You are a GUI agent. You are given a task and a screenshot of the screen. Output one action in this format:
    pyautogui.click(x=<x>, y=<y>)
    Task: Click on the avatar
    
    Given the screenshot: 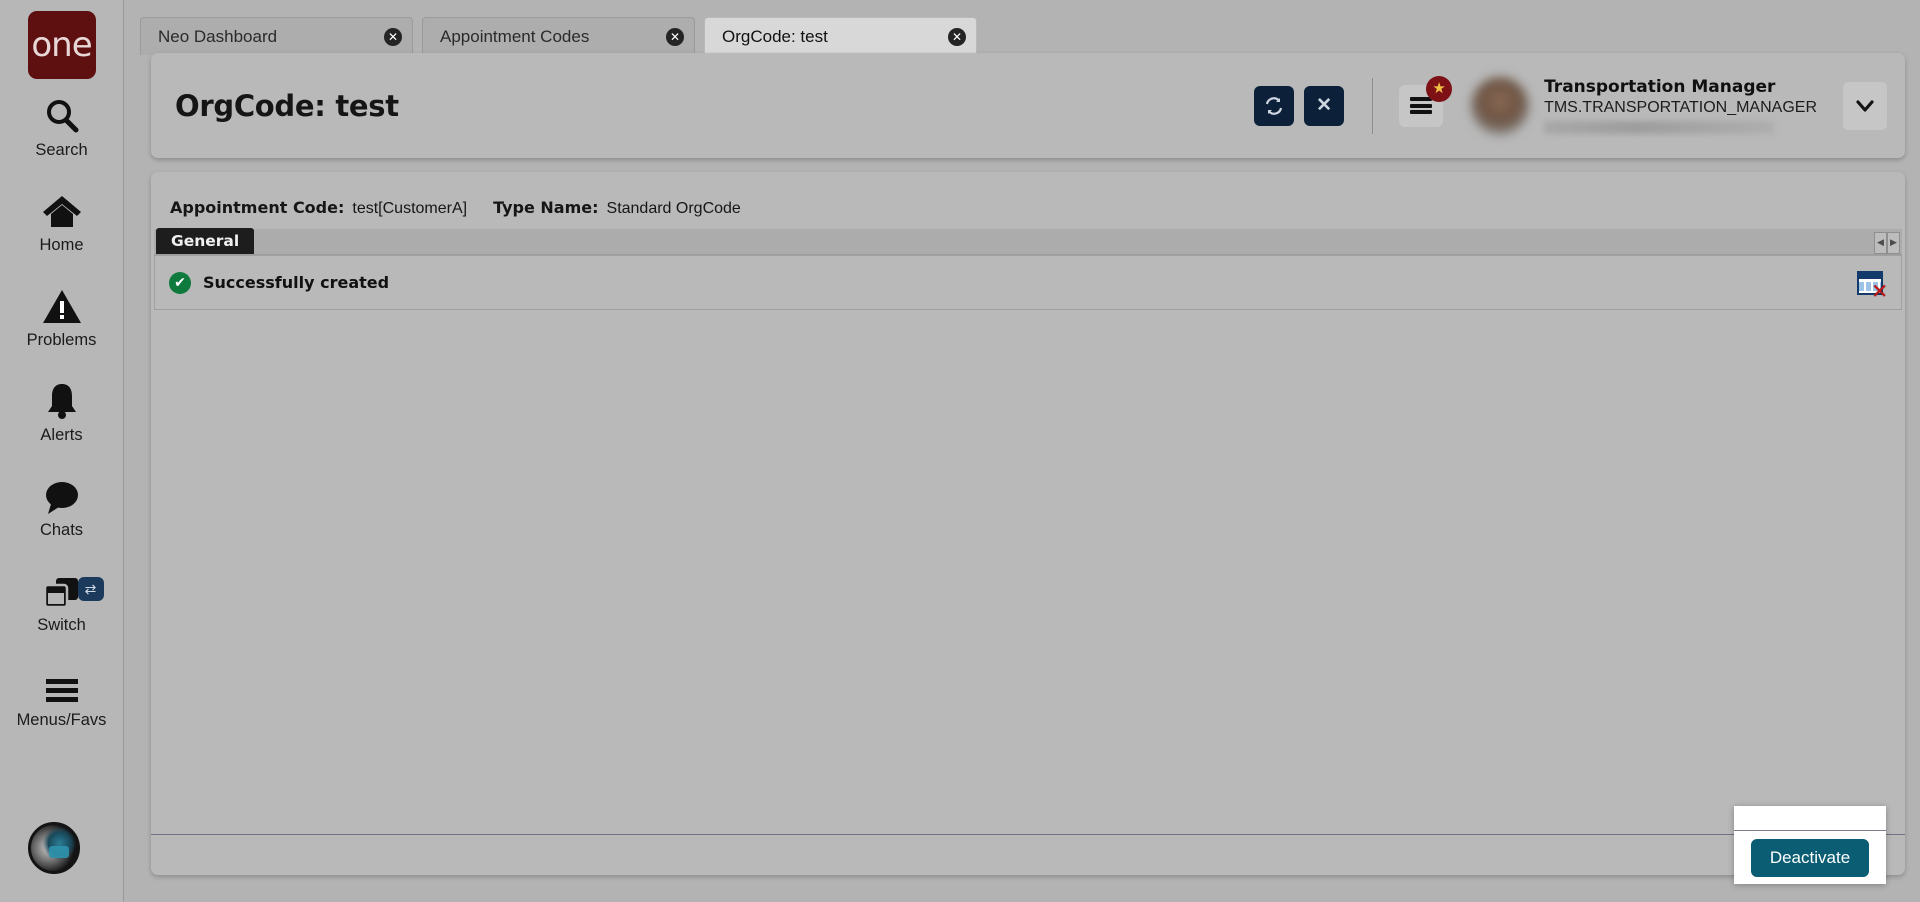 What is the action you would take?
    pyautogui.click(x=1500, y=105)
    